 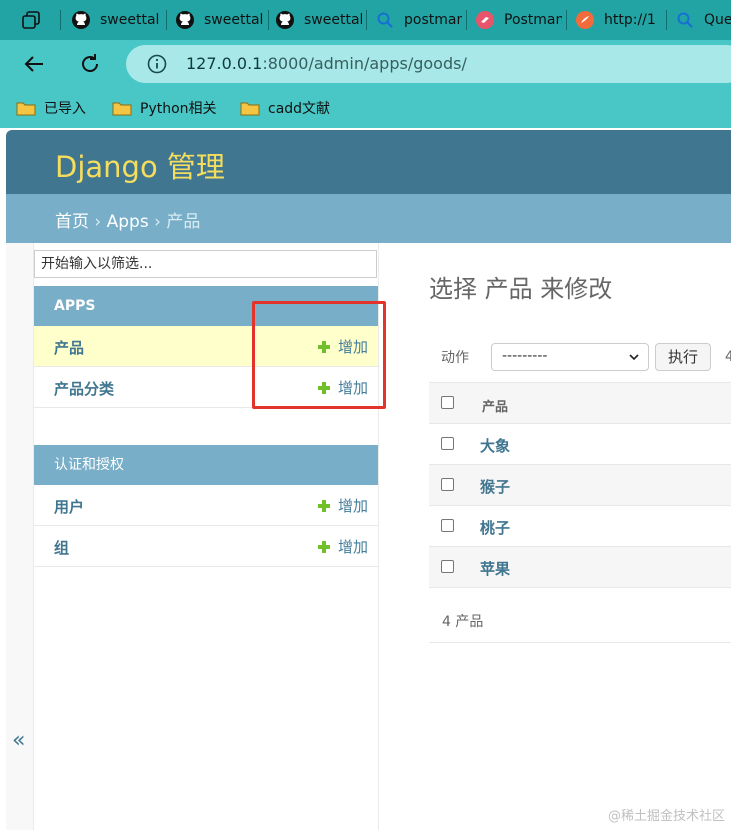 I want to click on model-link: 组, so click(x=61, y=547).